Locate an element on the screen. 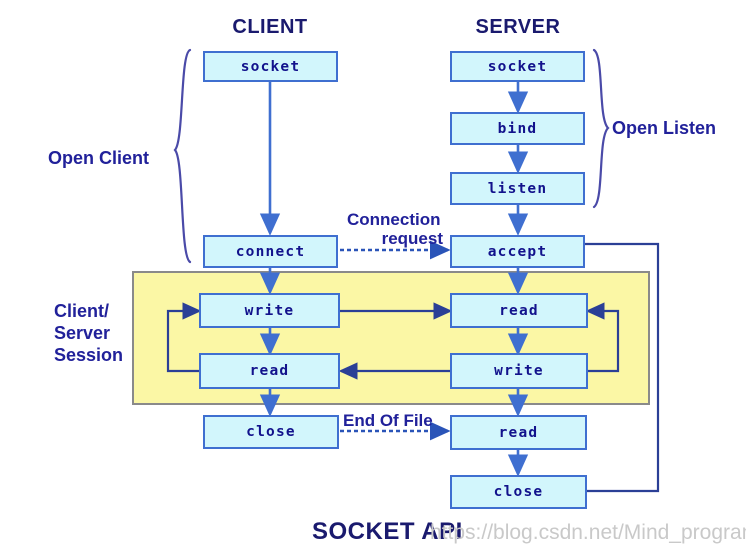 The image size is (746, 559). connection-request-line-2: request is located at coordinates (412, 238).